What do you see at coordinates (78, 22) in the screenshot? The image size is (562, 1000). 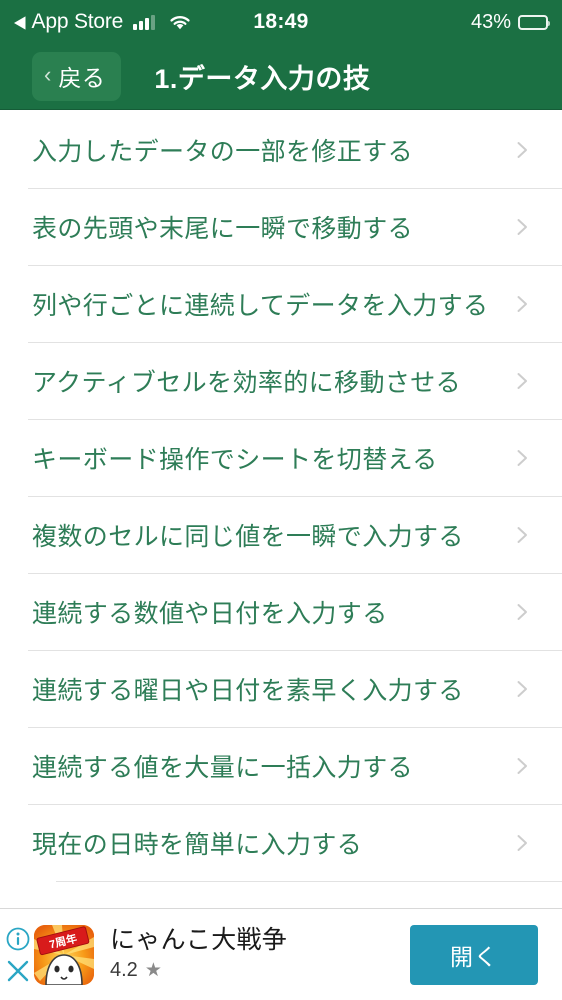 I see `back-to-app-store-label: App Store` at bounding box center [78, 22].